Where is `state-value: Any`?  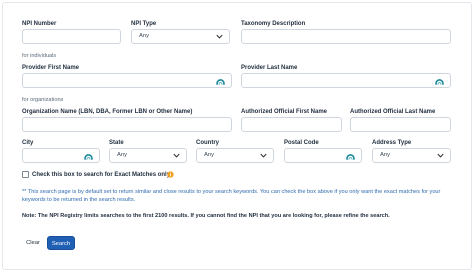
state-value: Any is located at coordinates (122, 155).